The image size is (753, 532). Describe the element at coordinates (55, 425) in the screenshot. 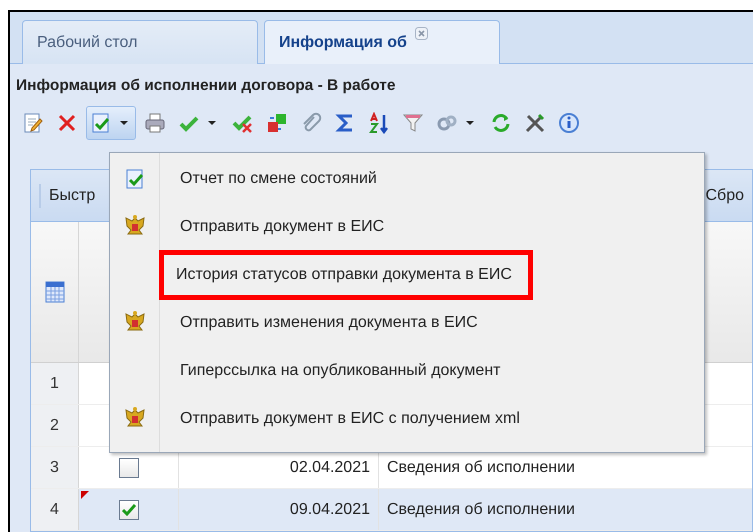

I see `row-number: 2` at that location.